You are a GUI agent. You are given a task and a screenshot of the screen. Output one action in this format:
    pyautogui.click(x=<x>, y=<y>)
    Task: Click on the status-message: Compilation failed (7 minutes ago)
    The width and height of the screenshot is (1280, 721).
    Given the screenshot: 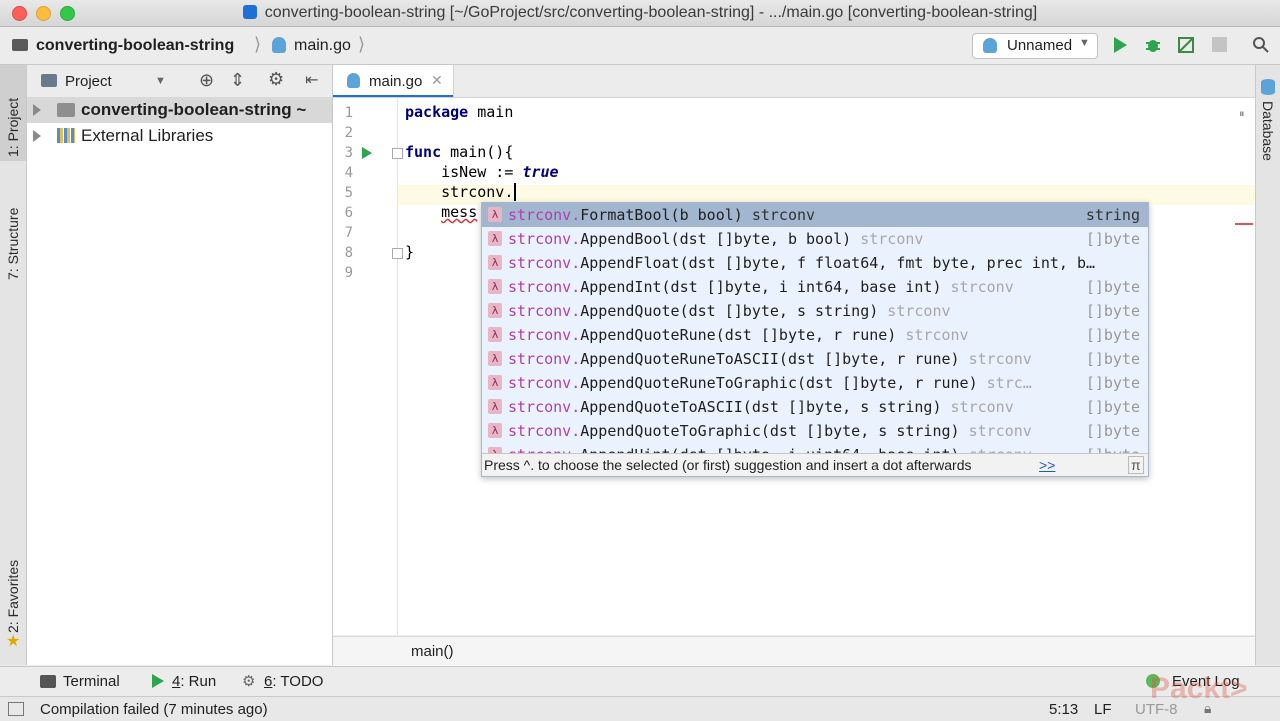 What is the action you would take?
    pyautogui.click(x=154, y=709)
    